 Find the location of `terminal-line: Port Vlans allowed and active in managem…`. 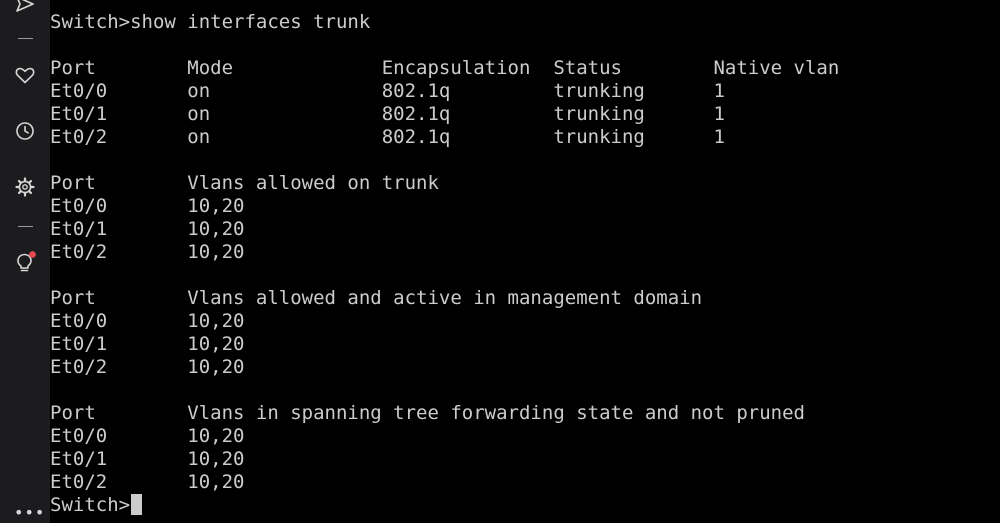

terminal-line: Port Vlans allowed and active in managem… is located at coordinates (376, 298).